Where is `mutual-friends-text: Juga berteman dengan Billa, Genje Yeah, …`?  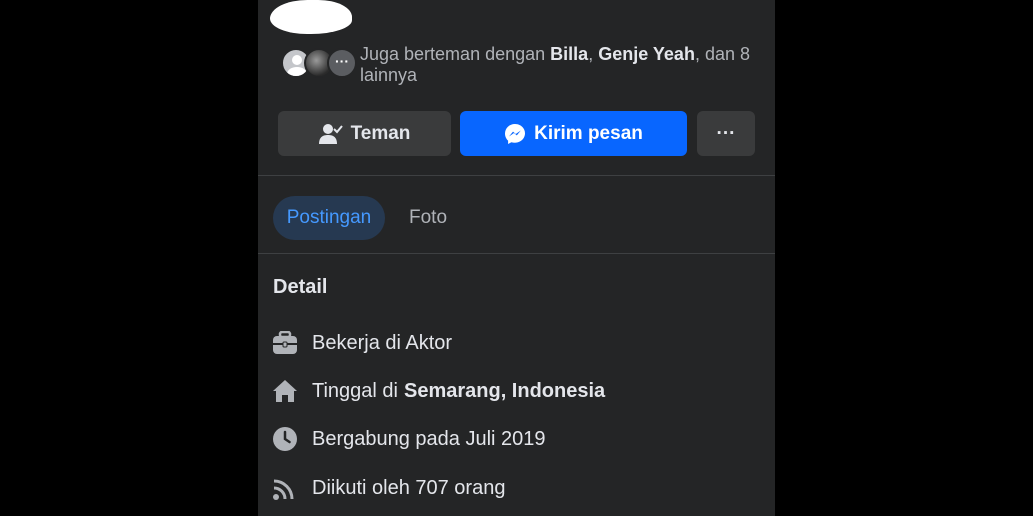 mutual-friends-text: Juga berteman dengan Billa, Genje Yeah, … is located at coordinates (555, 64).